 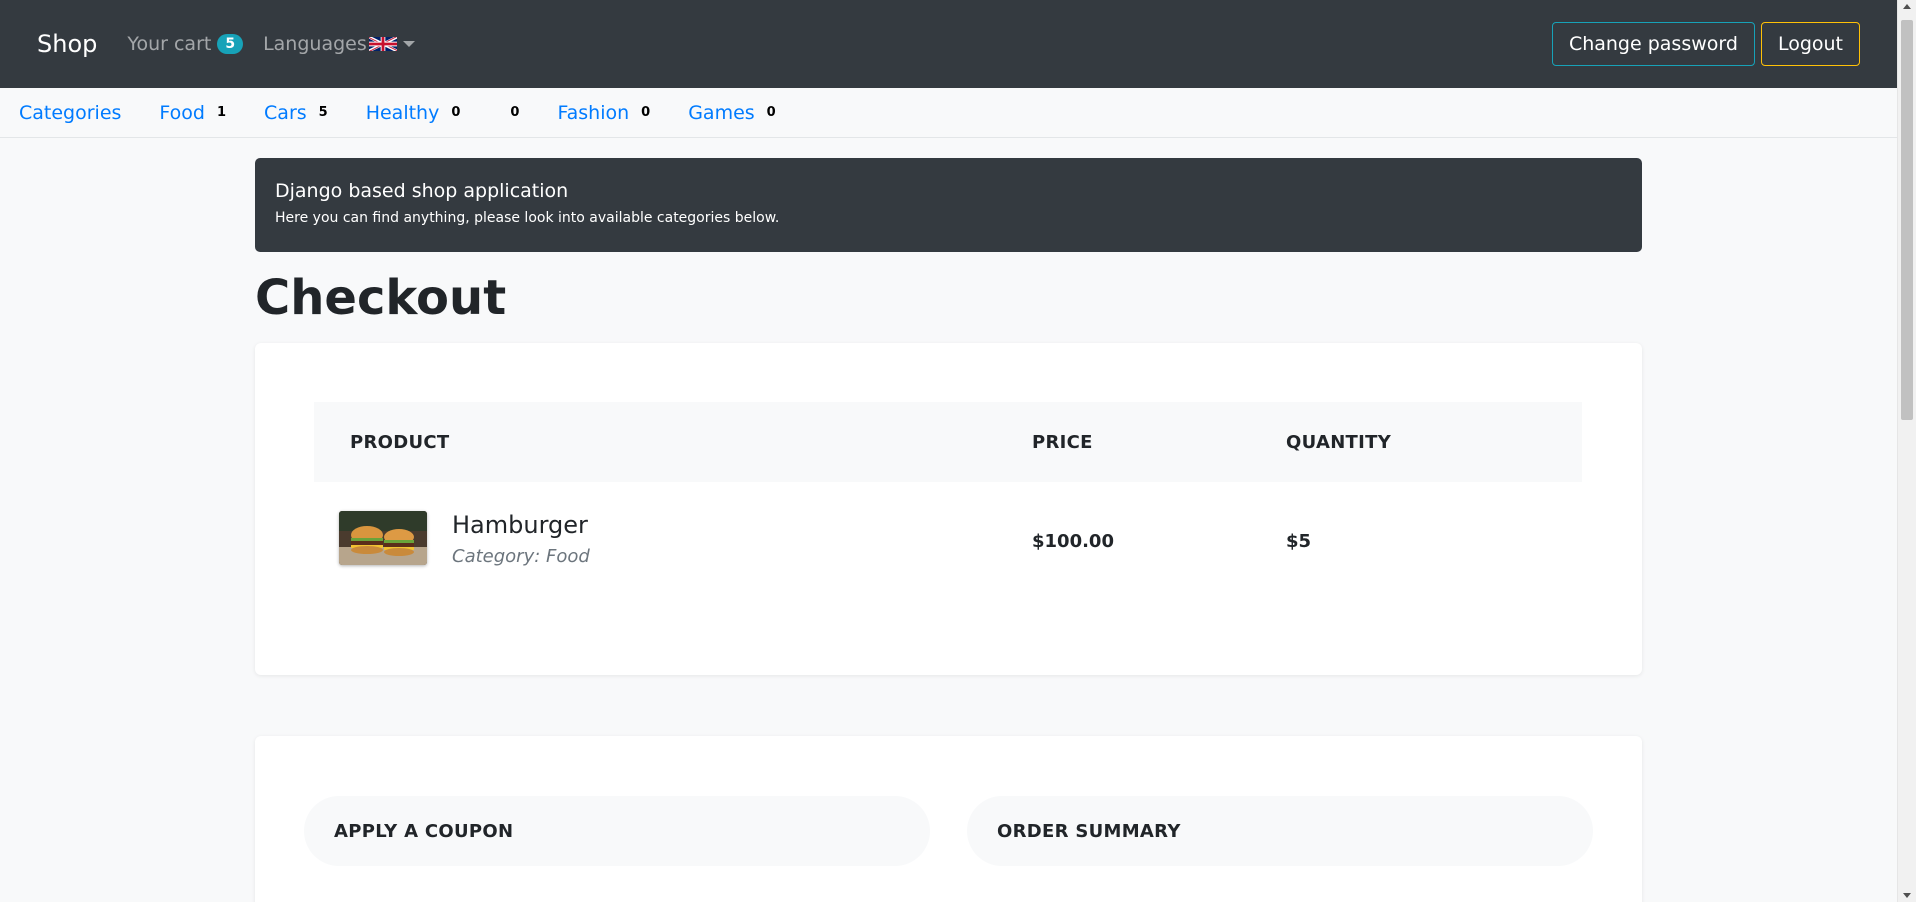 I want to click on navbar-actions: Change password Logout, so click(x=1705, y=44).